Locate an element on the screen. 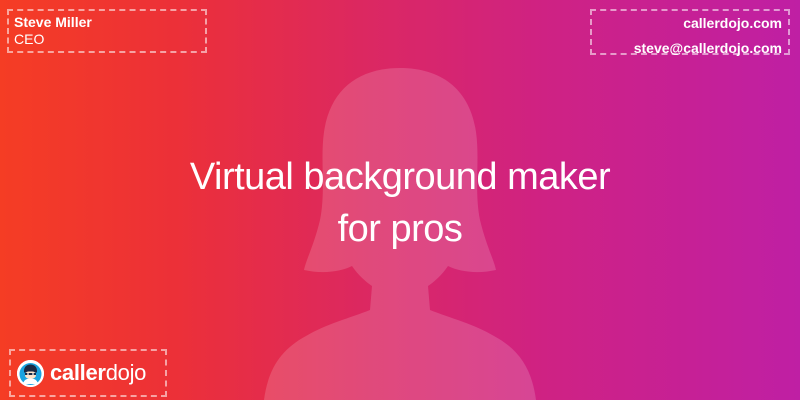 The image size is (800, 400). name-title-box: Steve Miller CEO is located at coordinates (107, 31).